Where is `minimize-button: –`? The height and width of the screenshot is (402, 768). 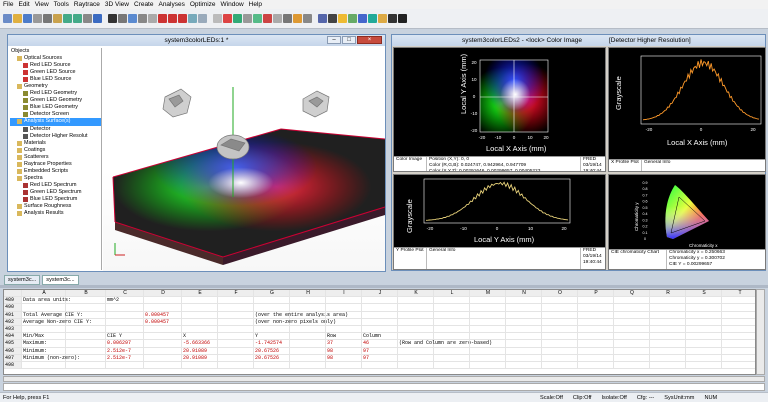
minimize-button: – is located at coordinates (334, 40).